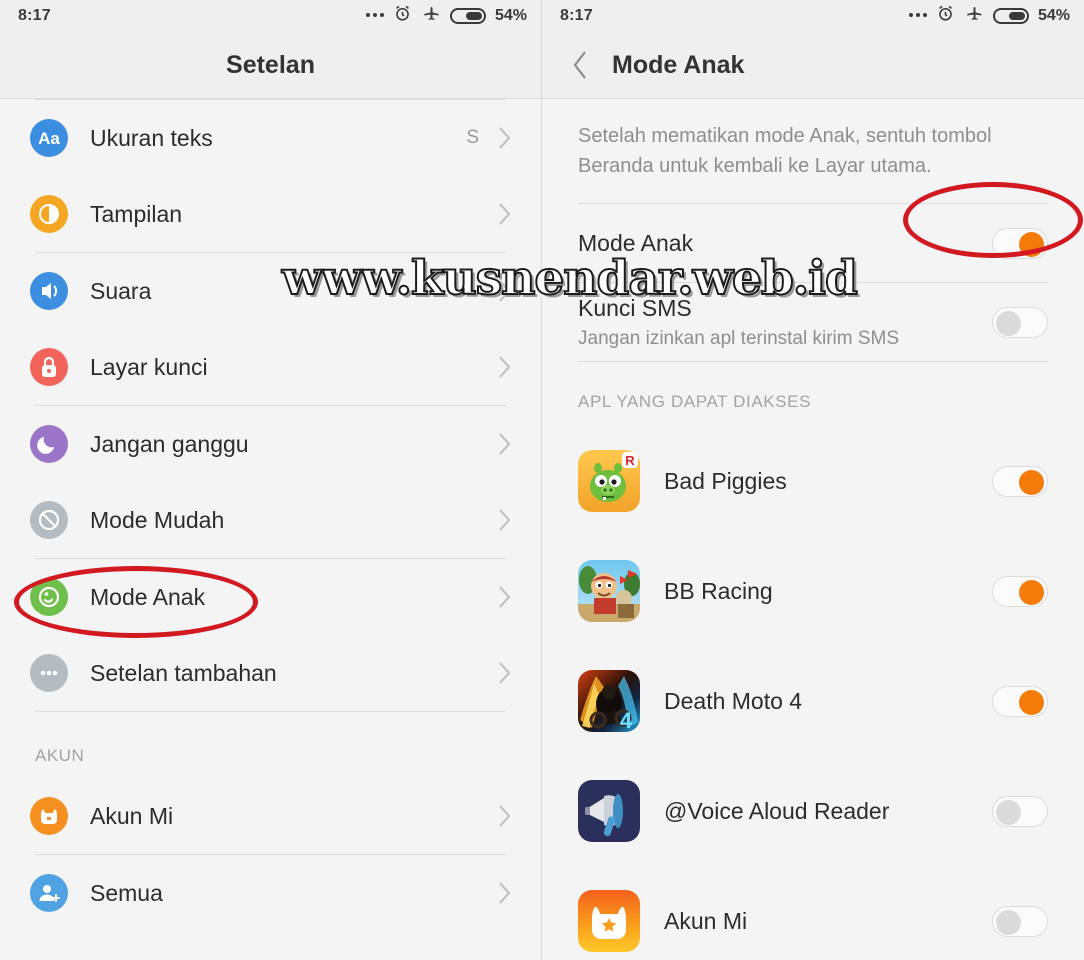 This screenshot has height=960, width=1084. What do you see at coordinates (49, 673) in the screenshot?
I see `additional-settings-dots-icon` at bounding box center [49, 673].